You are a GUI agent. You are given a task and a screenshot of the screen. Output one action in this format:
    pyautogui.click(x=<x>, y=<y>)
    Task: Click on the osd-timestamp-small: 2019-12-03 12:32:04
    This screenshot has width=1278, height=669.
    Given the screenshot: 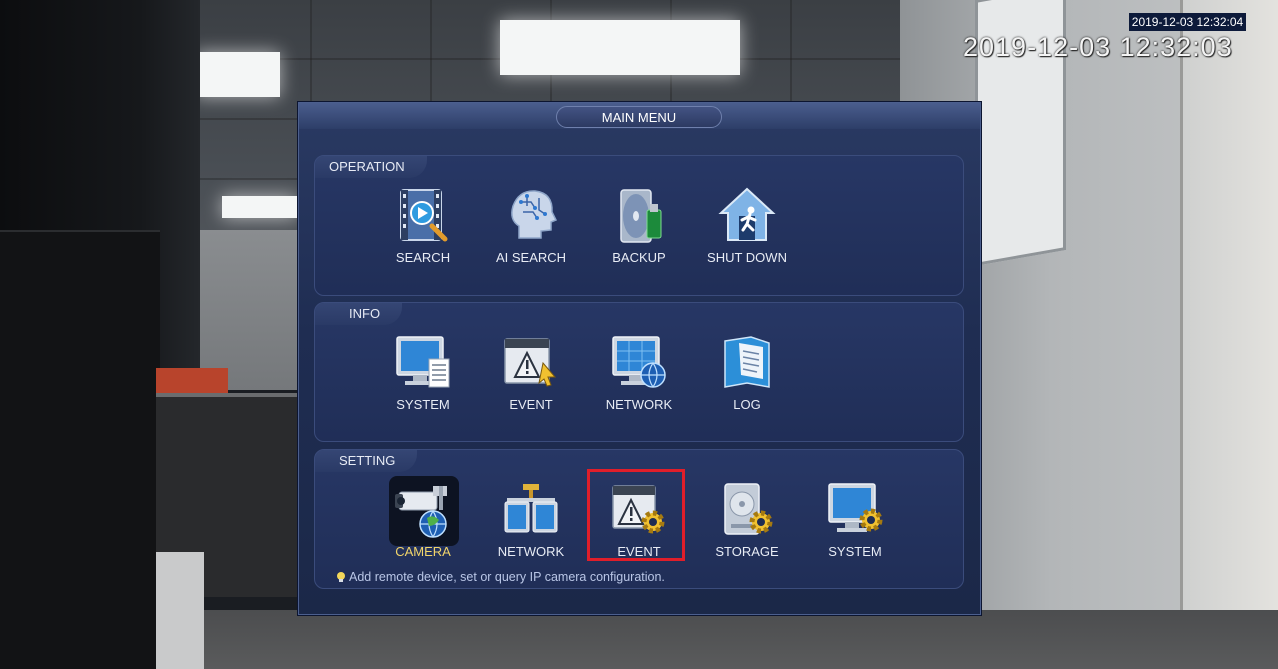 What is the action you would take?
    pyautogui.click(x=1187, y=22)
    